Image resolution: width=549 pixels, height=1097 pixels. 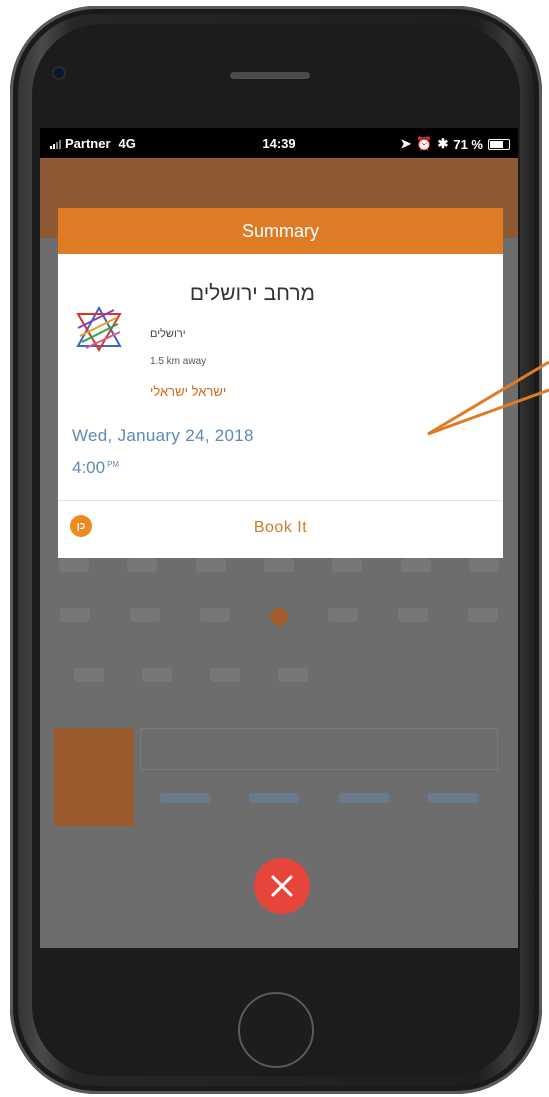 What do you see at coordinates (99, 329) in the screenshot?
I see `venue-logo` at bounding box center [99, 329].